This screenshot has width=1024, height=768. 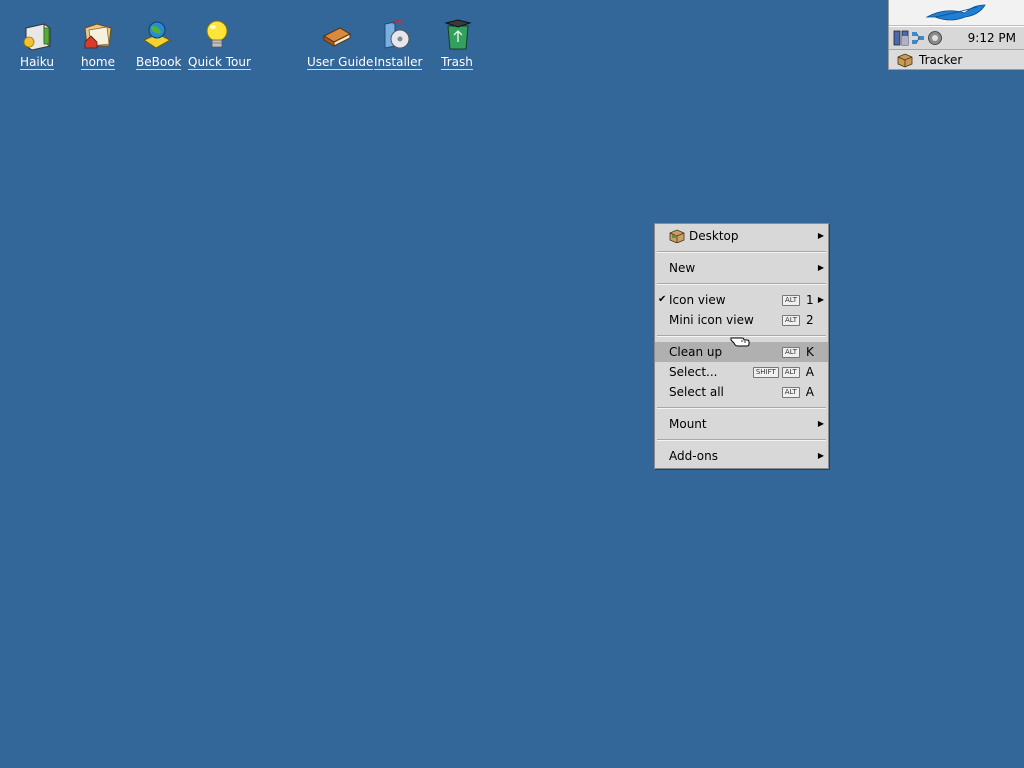 What do you see at coordinates (810, 320) in the screenshot?
I see `shortcut-key: 2` at bounding box center [810, 320].